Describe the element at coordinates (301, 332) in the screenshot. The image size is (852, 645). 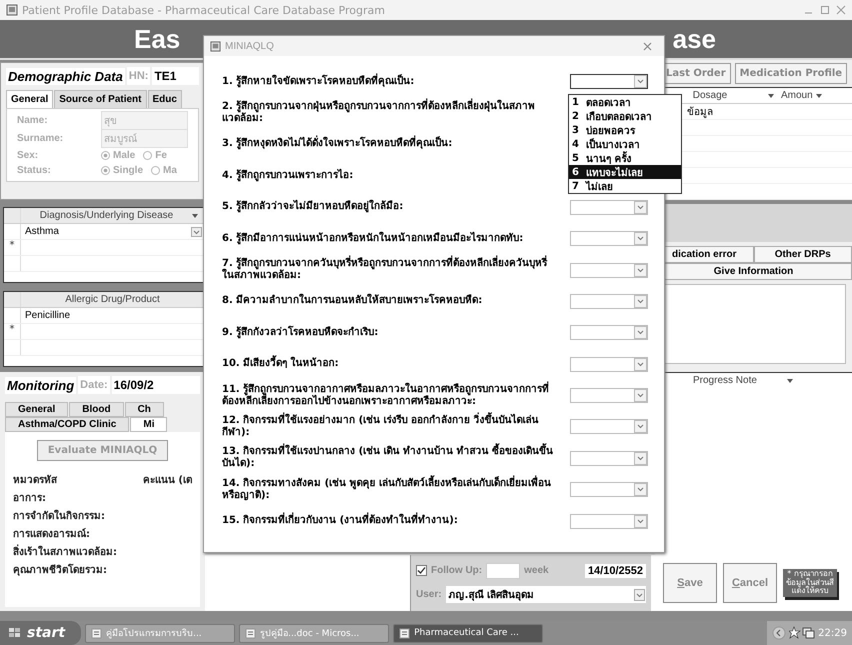
I see `question-text: 9. รู้สึกกังวลว่าโรคหอบหืดจะกำเริบ:` at that location.